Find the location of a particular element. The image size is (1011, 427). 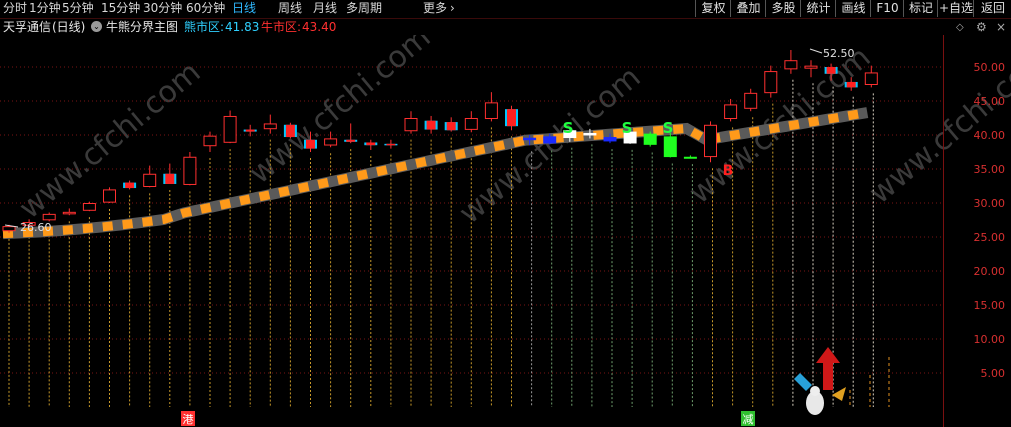

high-pointer is located at coordinates (816, 51).